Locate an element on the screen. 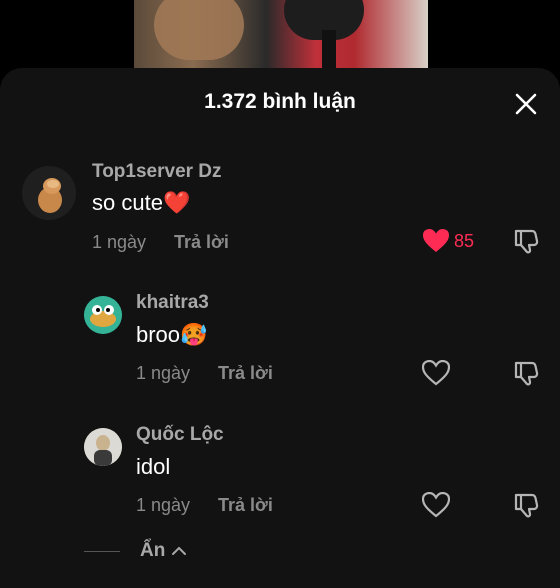 Image resolution: width=560 pixels, height=588 pixels. divider is located at coordinates (102, 551).